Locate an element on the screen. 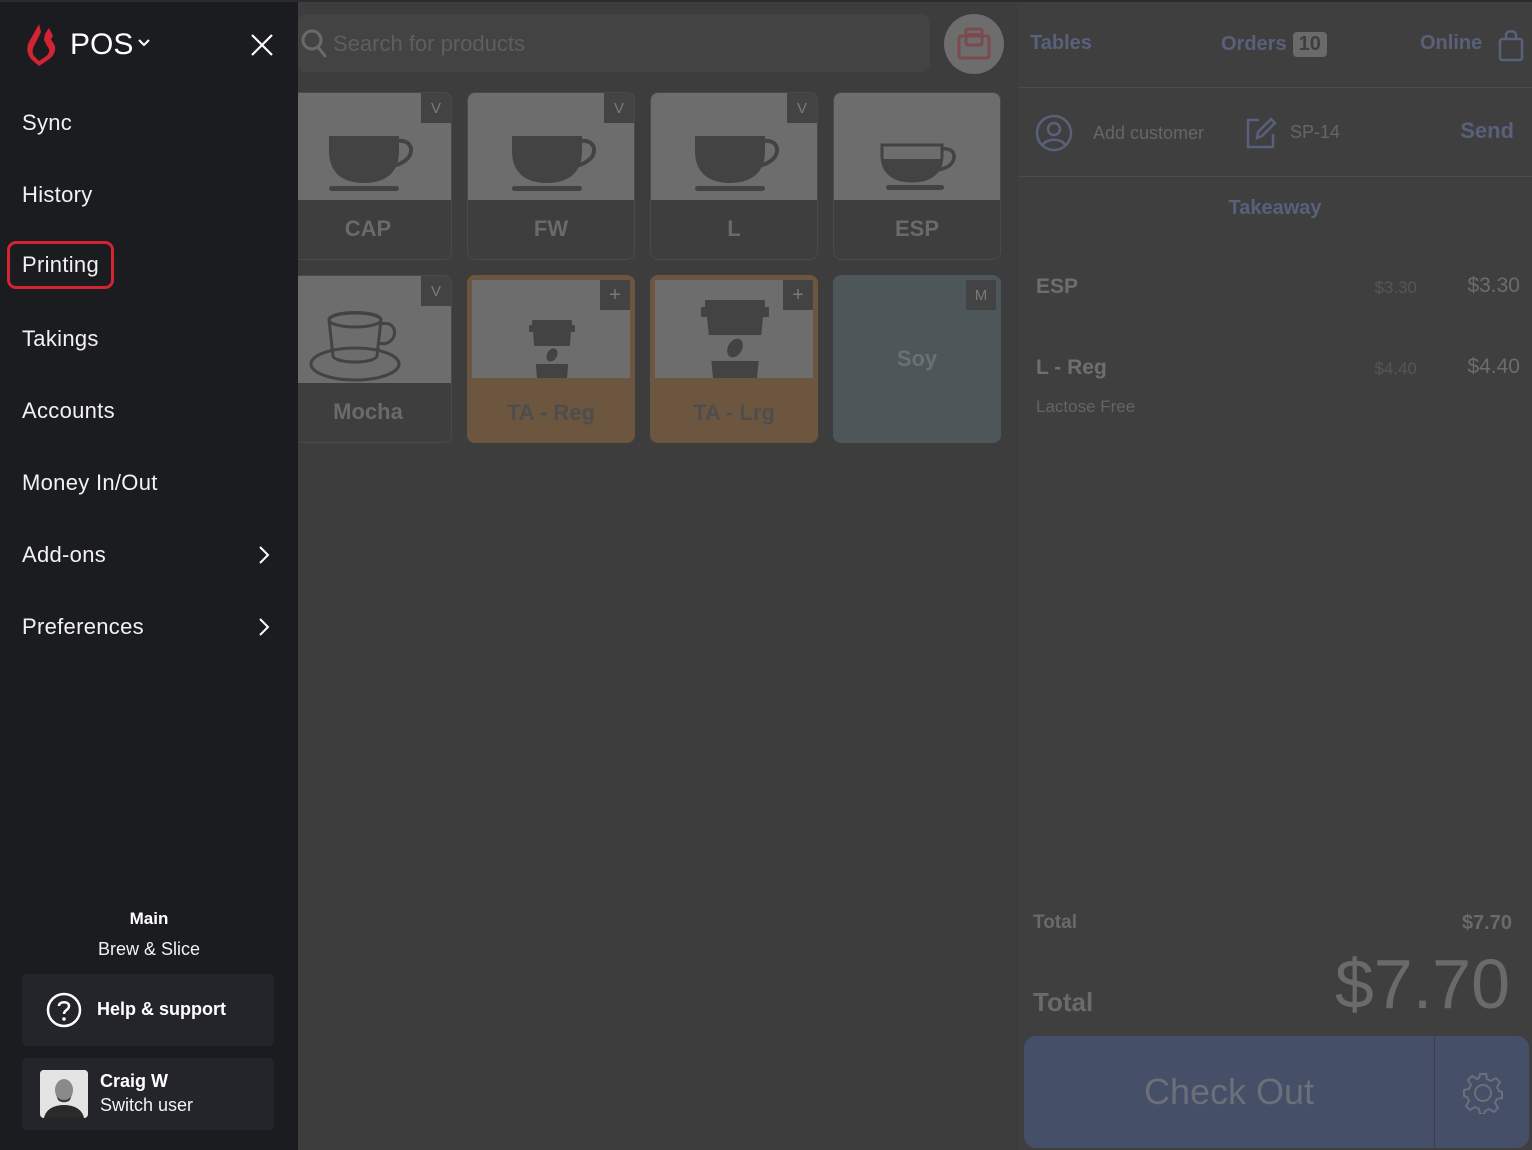 Image resolution: width=1532 pixels, height=1150 pixels. avatar is located at coordinates (64, 1094).